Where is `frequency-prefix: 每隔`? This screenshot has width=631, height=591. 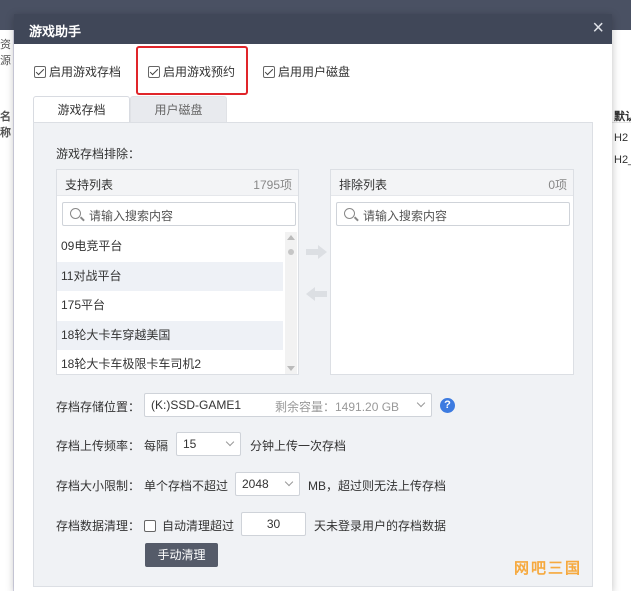 frequency-prefix: 每隔 is located at coordinates (156, 446).